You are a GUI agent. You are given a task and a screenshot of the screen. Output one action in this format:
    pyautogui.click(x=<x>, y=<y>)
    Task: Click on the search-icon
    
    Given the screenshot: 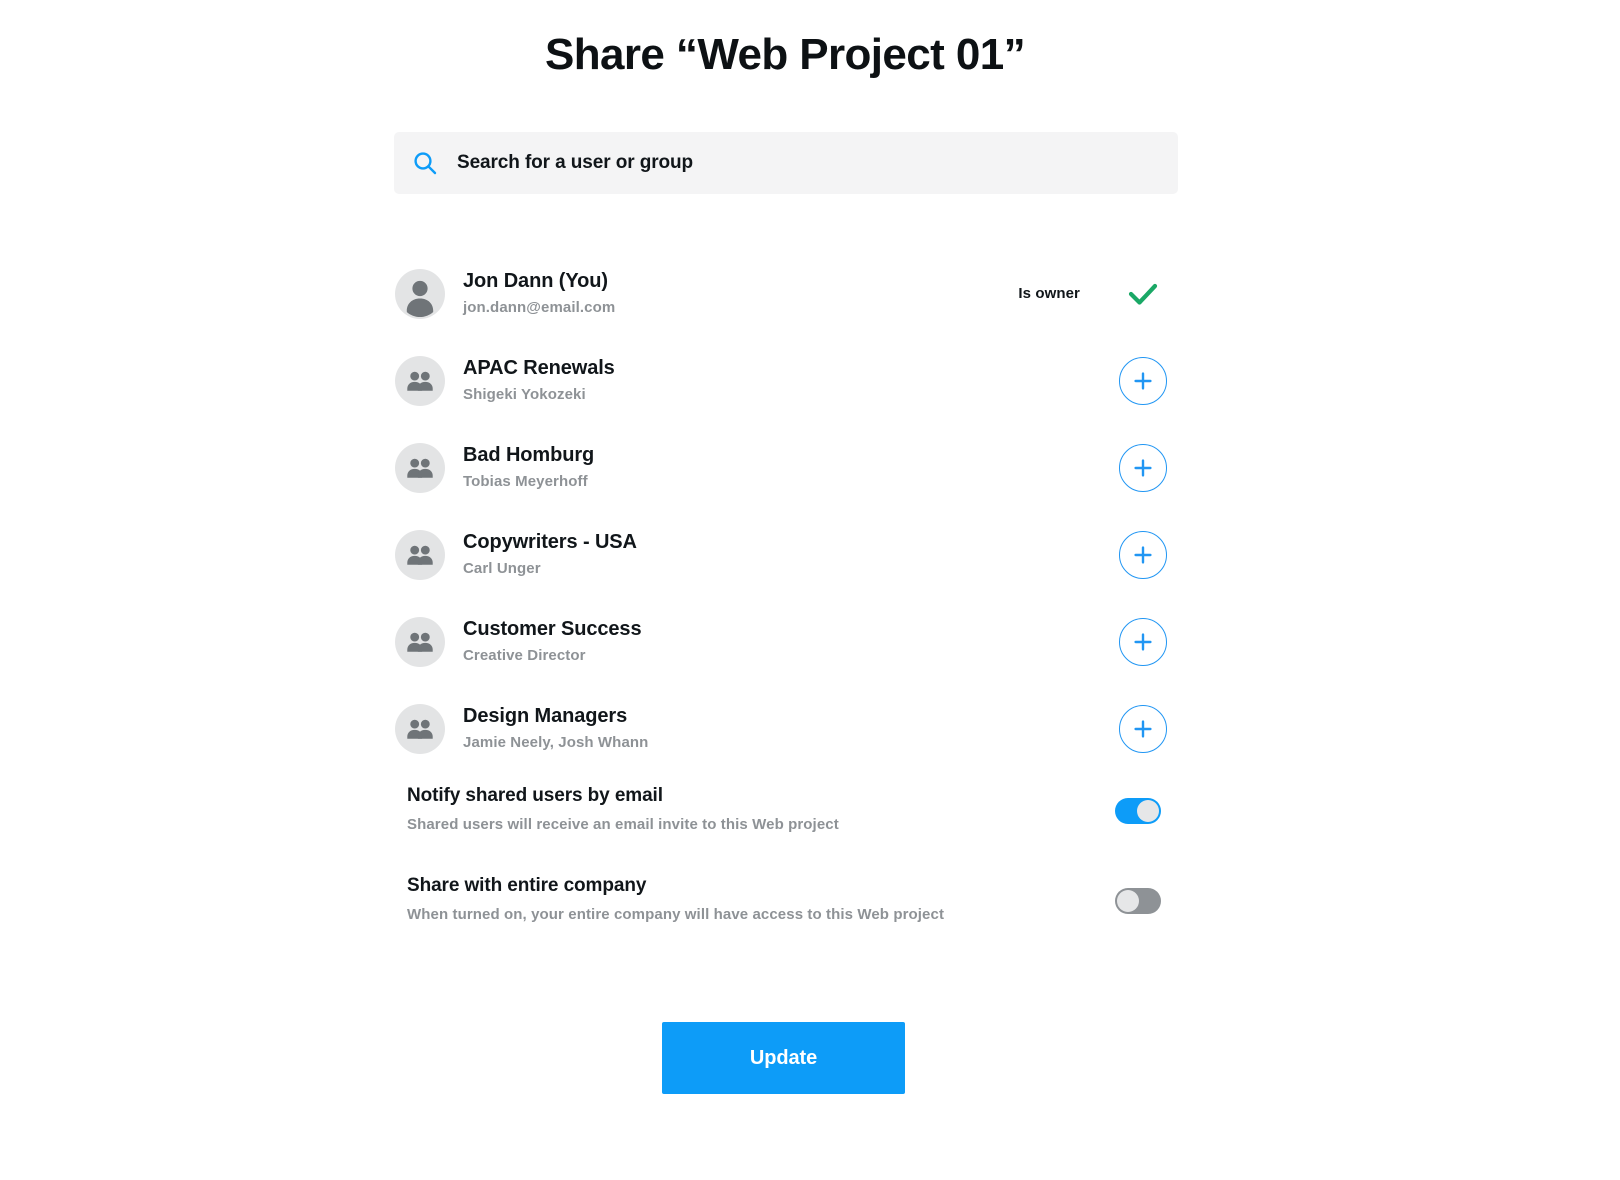 What is the action you would take?
    pyautogui.click(x=425, y=163)
    